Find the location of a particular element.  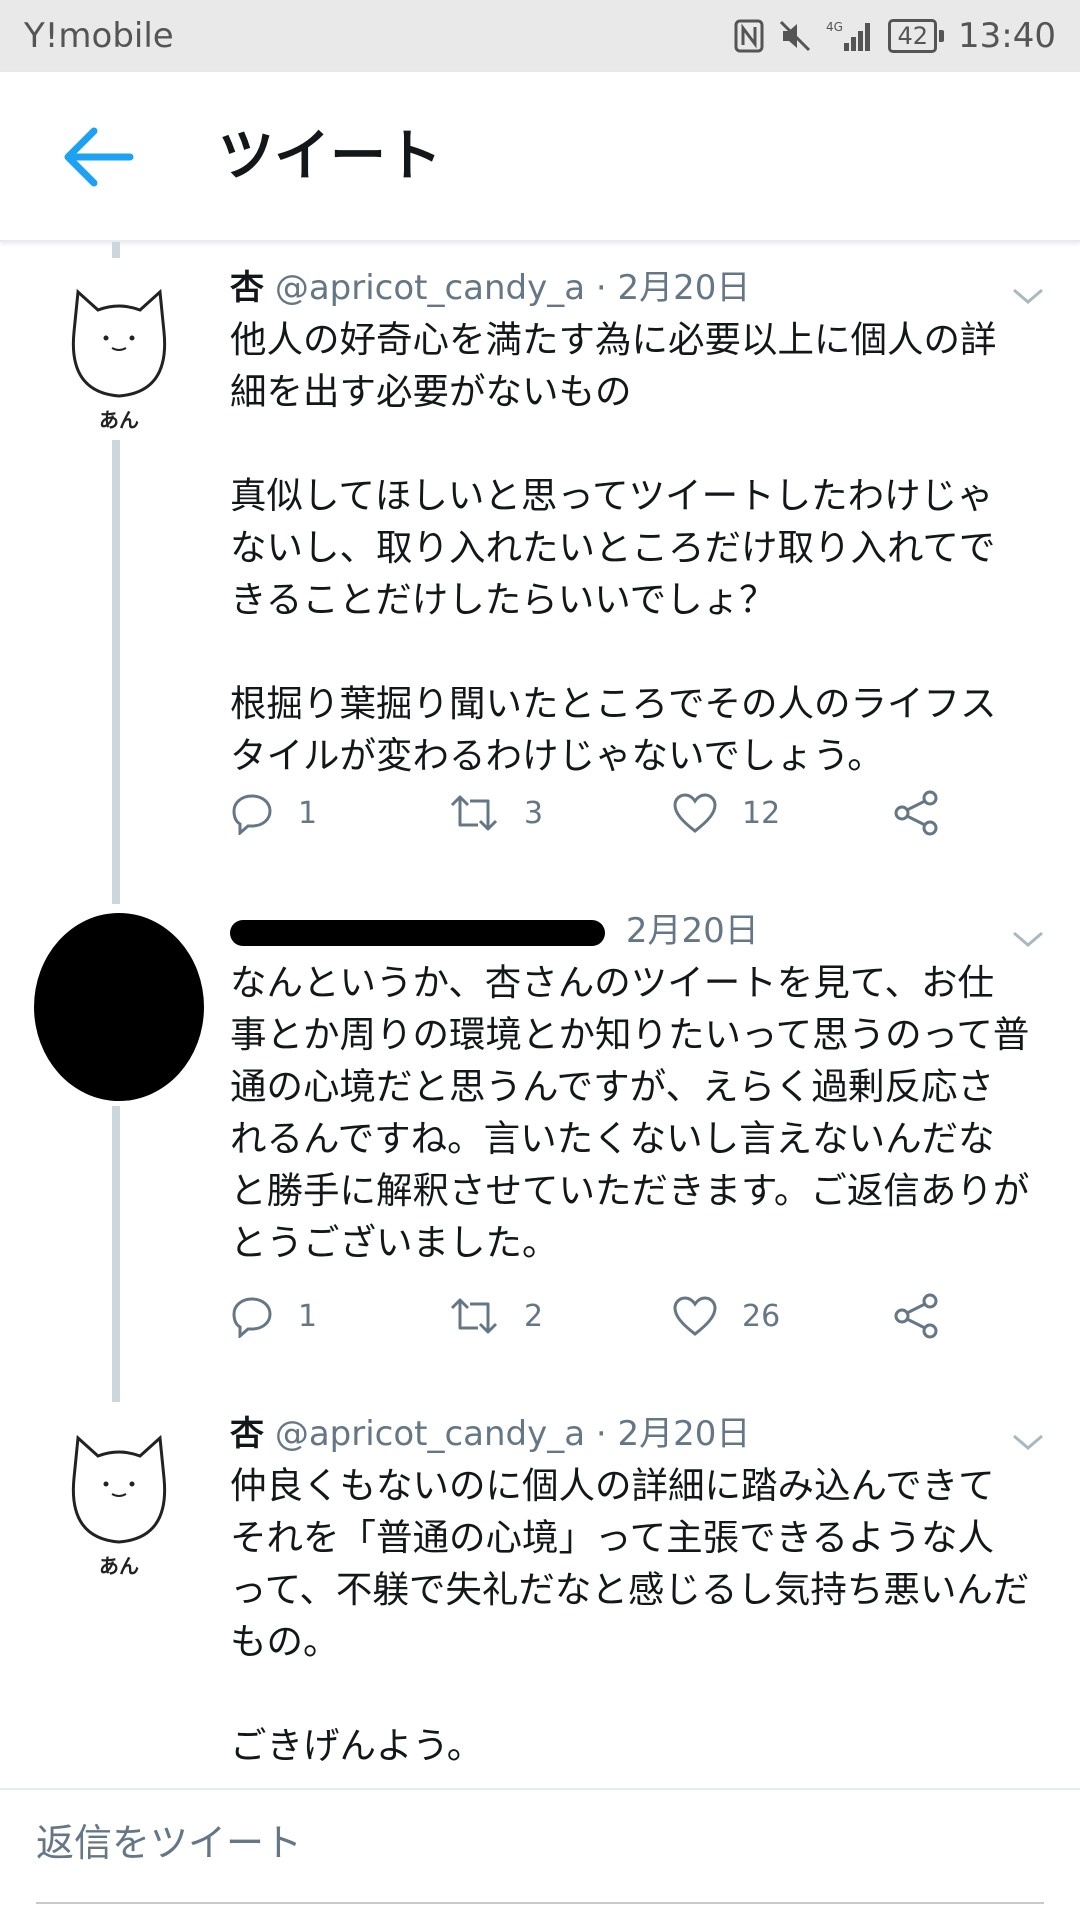

retweet-button: 2 is located at coordinates (495, 1316).